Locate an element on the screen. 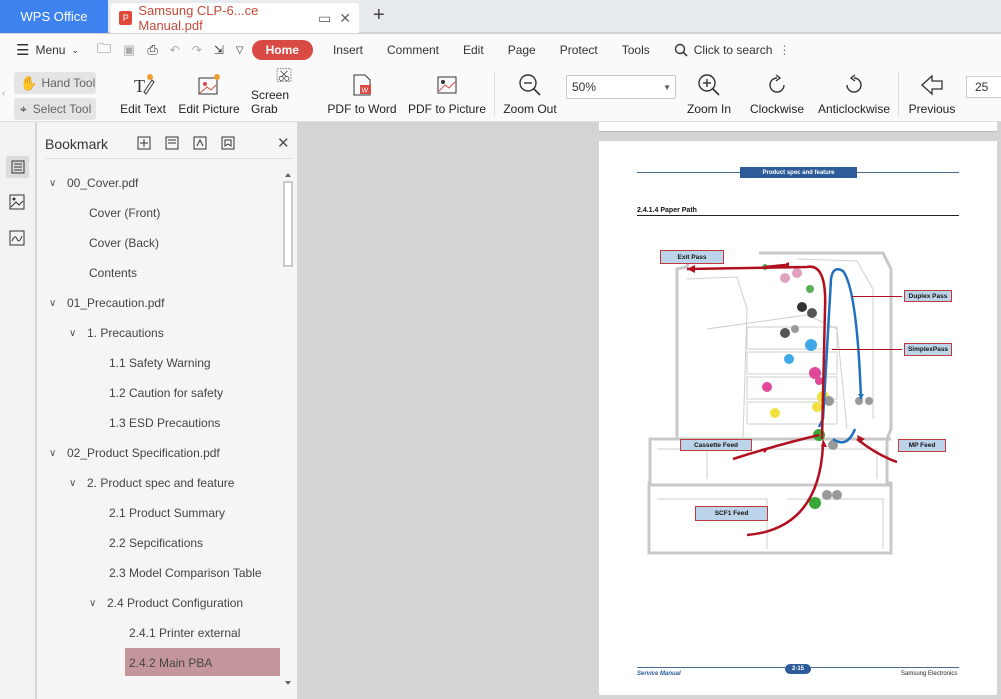  tab-insert: Insert is located at coordinates (348, 50).